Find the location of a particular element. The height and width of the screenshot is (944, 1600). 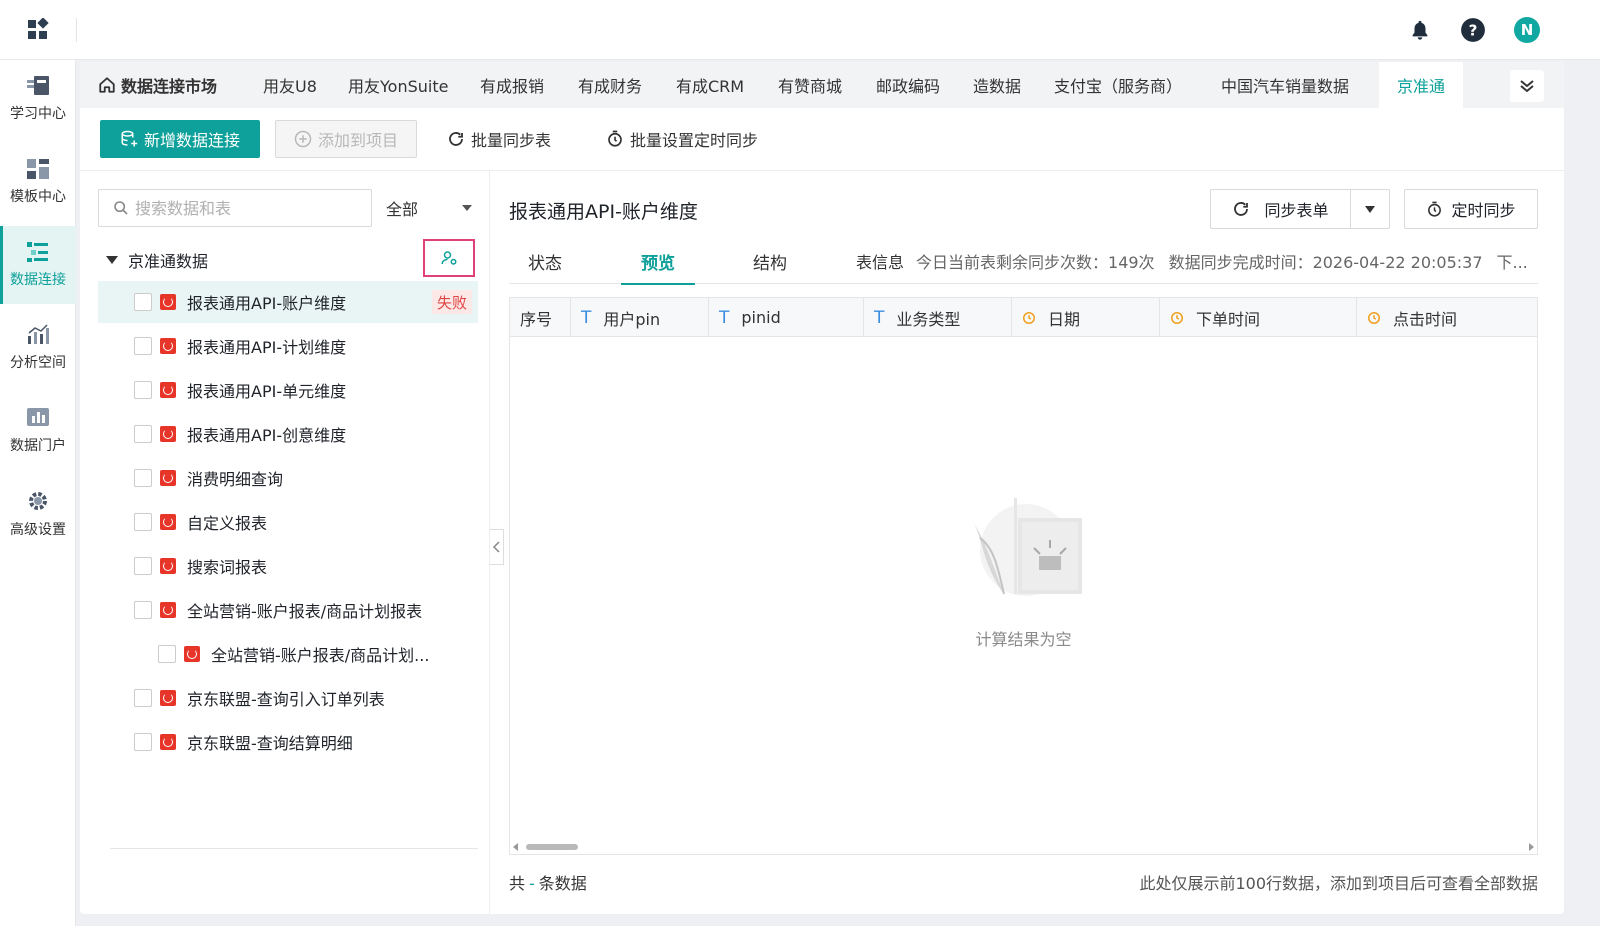

bell-icon is located at coordinates (1420, 30).